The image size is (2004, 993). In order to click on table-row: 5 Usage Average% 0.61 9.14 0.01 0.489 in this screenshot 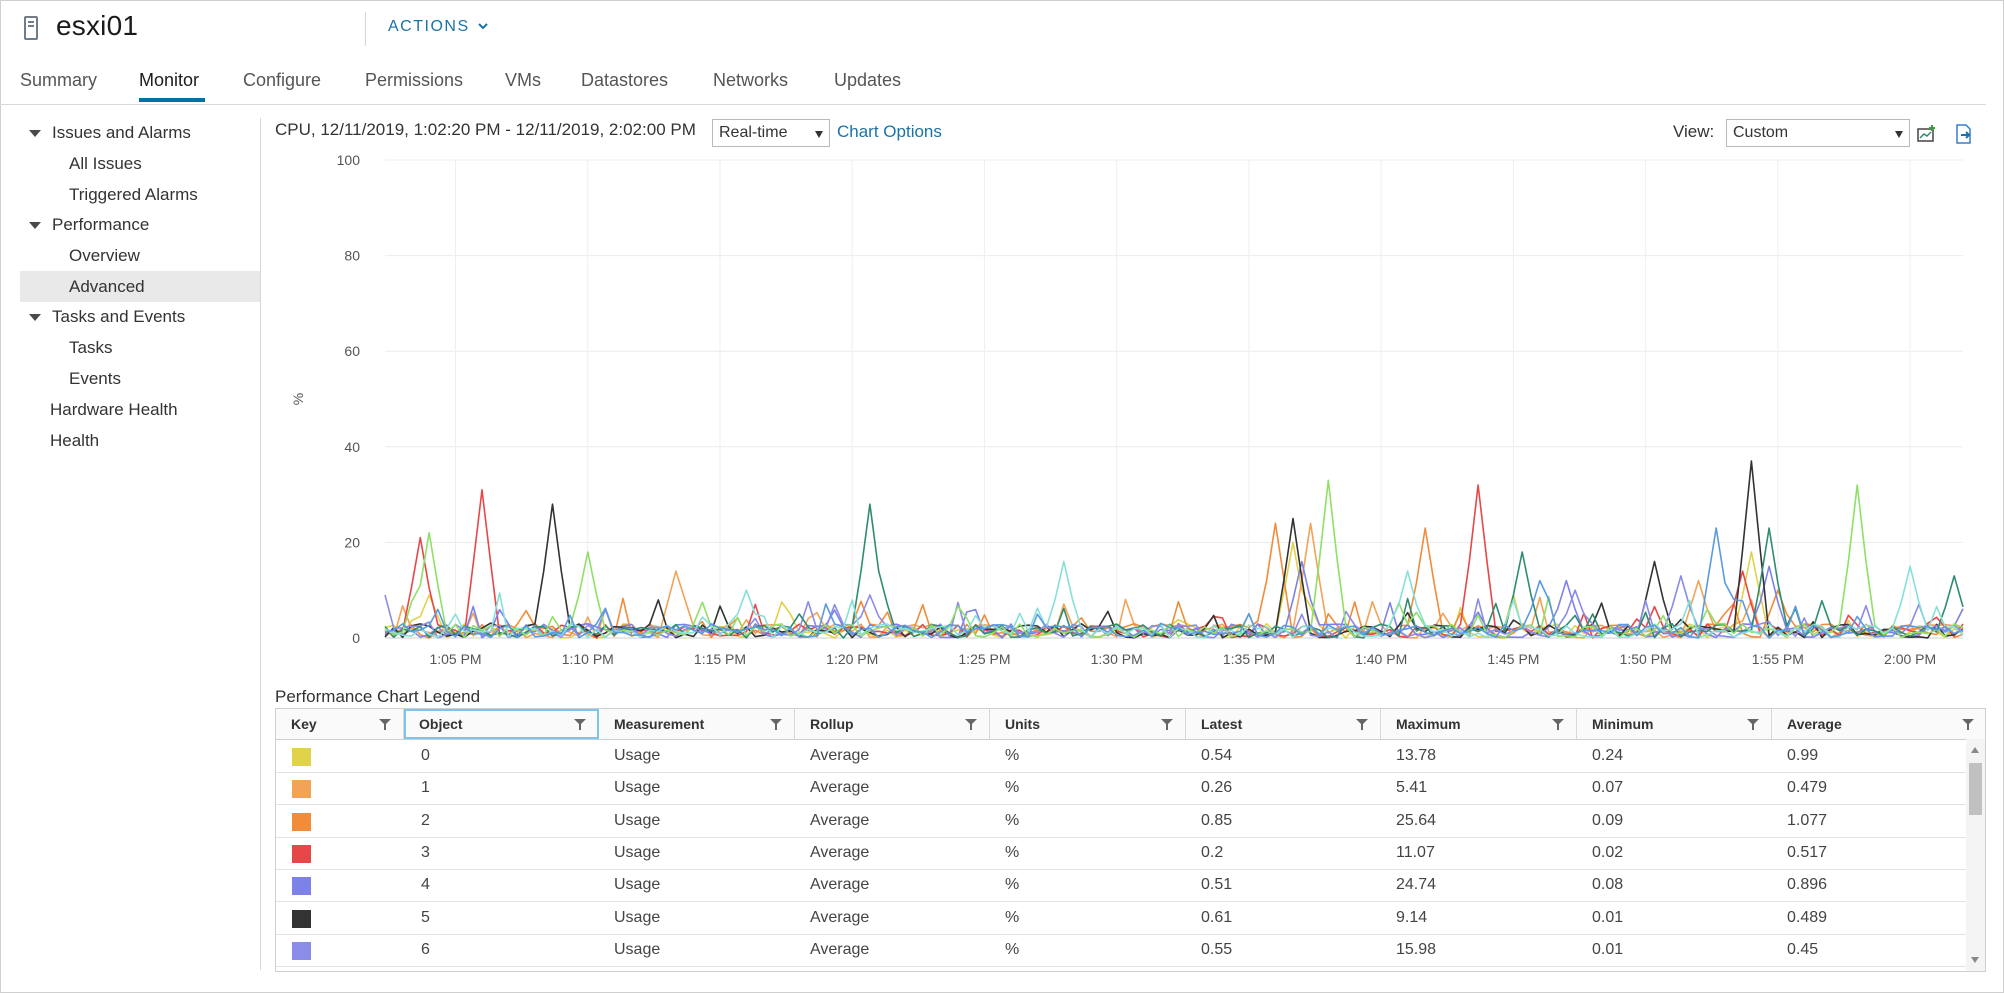, I will do `click(1121, 918)`.